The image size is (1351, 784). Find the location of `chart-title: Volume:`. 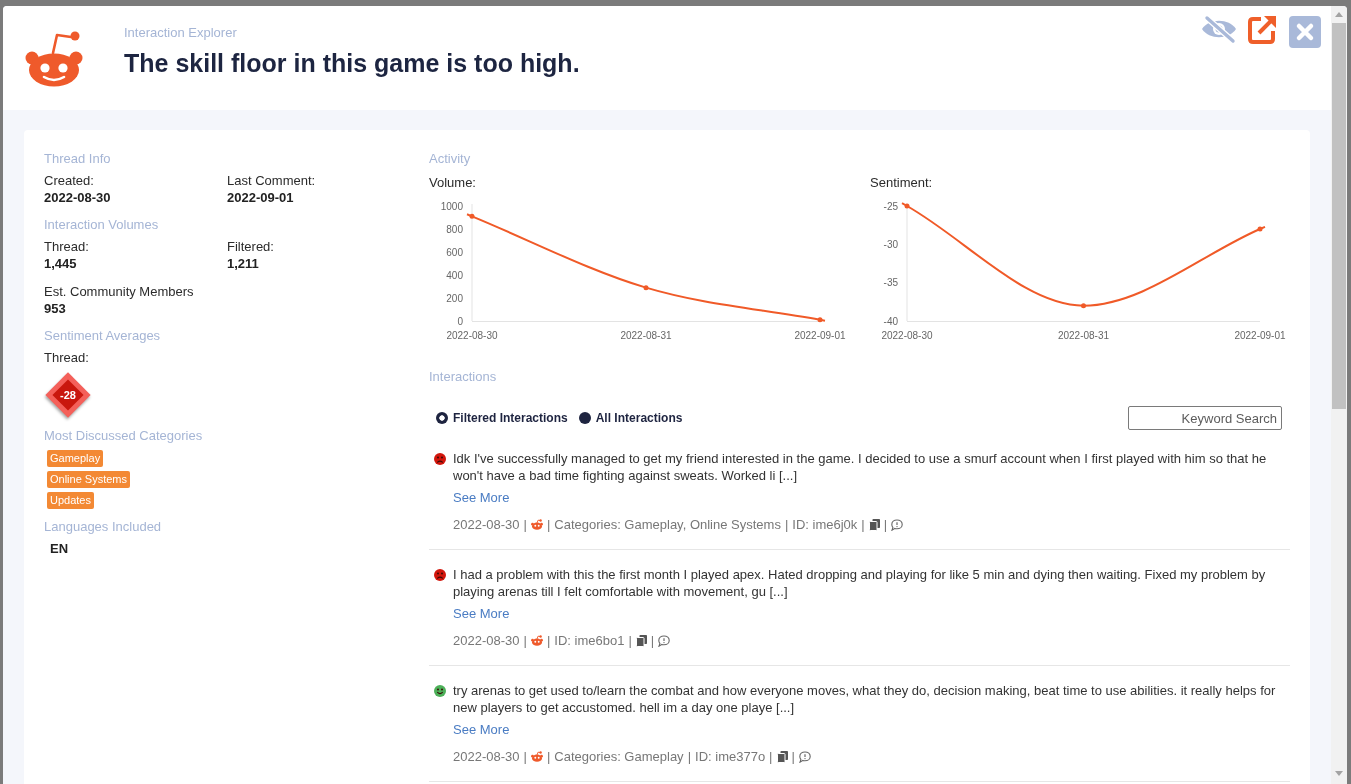

chart-title: Volume: is located at coordinates (452, 183).